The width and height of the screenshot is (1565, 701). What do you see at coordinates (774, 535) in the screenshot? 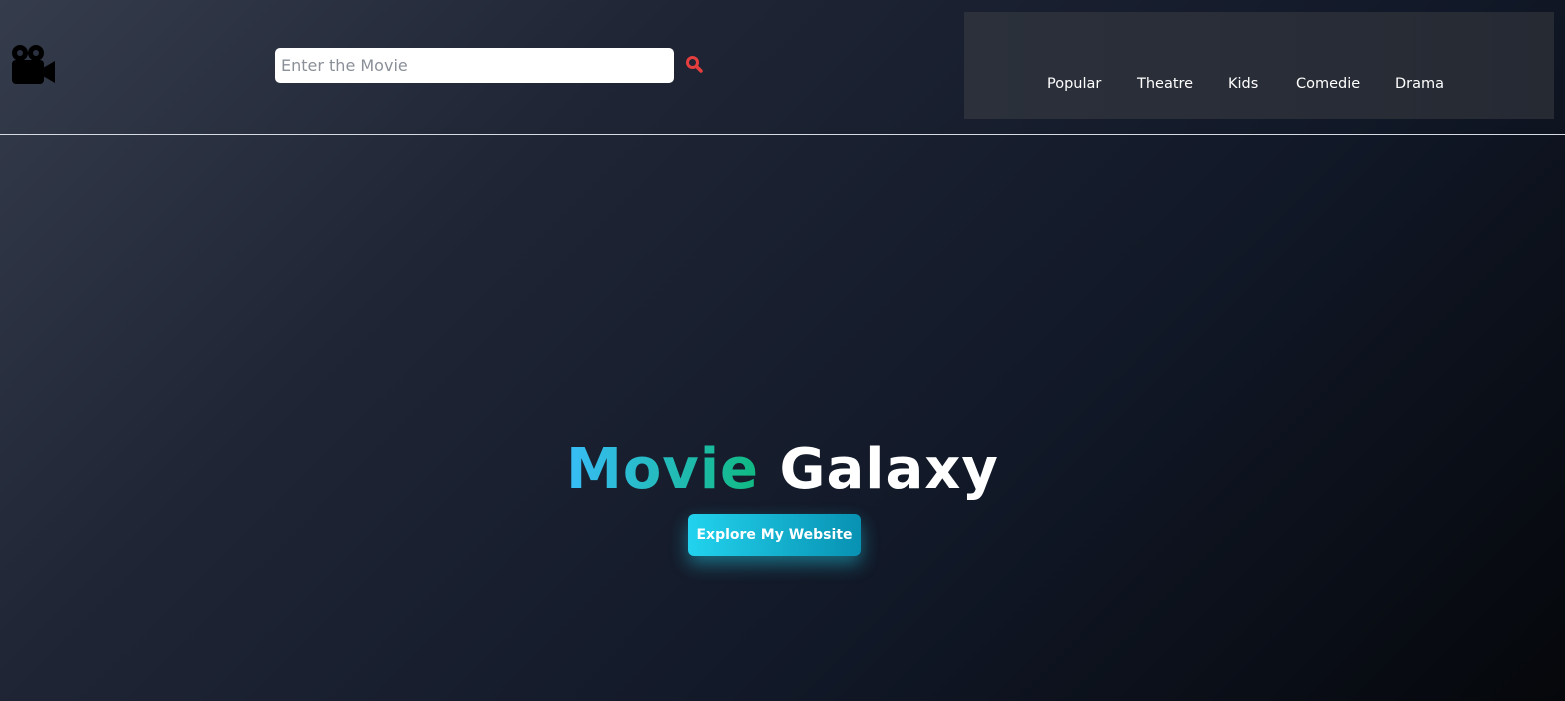
I see `explore-website-button: Explore My Website` at bounding box center [774, 535].